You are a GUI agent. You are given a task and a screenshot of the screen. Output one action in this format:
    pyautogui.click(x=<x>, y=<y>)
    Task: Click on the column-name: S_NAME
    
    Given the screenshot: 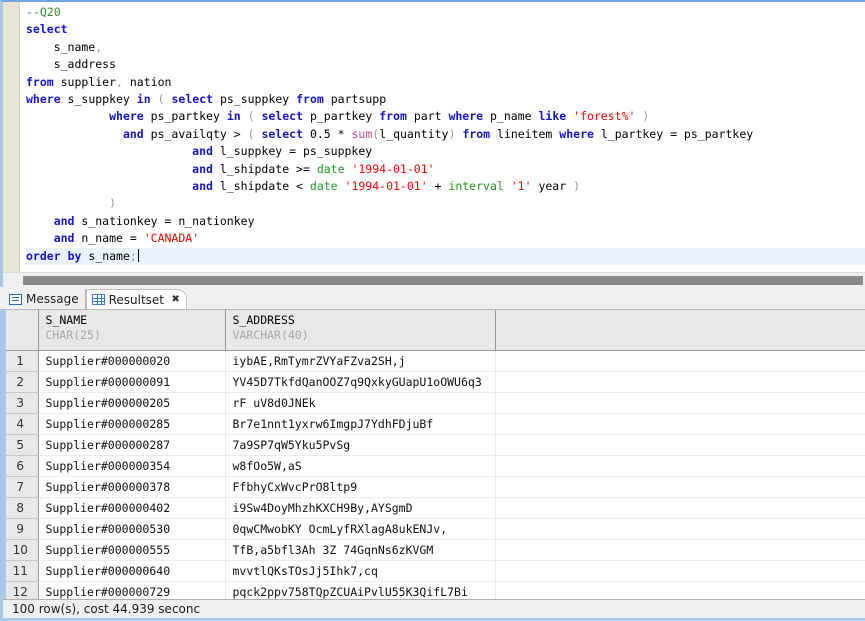 What is the action you would take?
    pyautogui.click(x=66, y=320)
    